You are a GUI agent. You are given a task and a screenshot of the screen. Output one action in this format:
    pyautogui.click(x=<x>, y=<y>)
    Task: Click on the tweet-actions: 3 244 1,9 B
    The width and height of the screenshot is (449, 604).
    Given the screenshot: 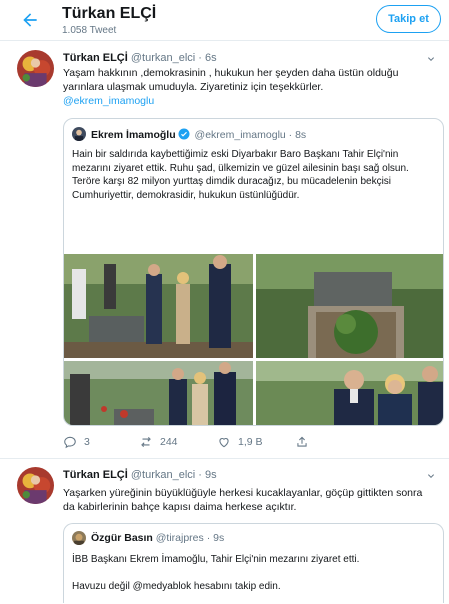 What is the action you would take?
    pyautogui.click(x=249, y=443)
    